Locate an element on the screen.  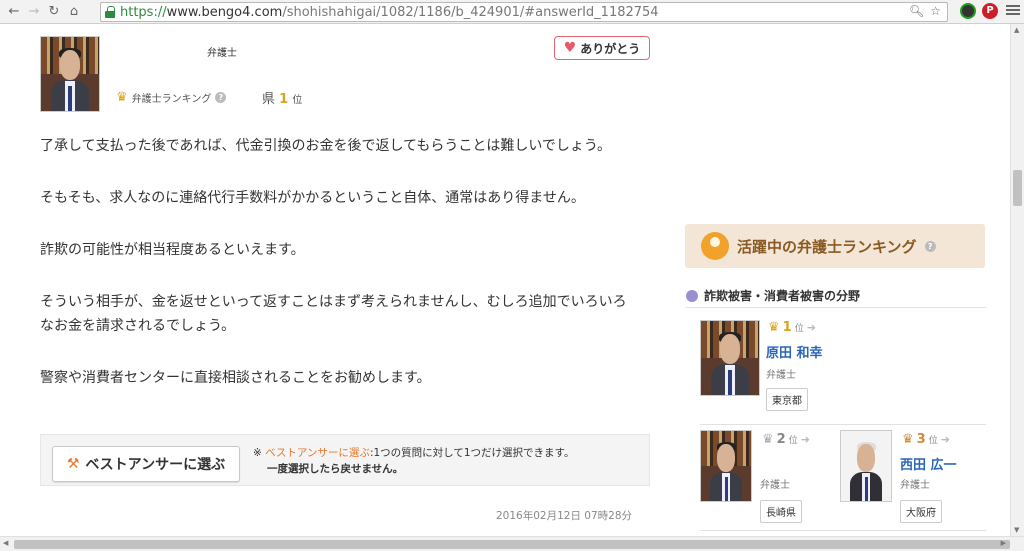
back-icon: ← is located at coordinates (14, 12).